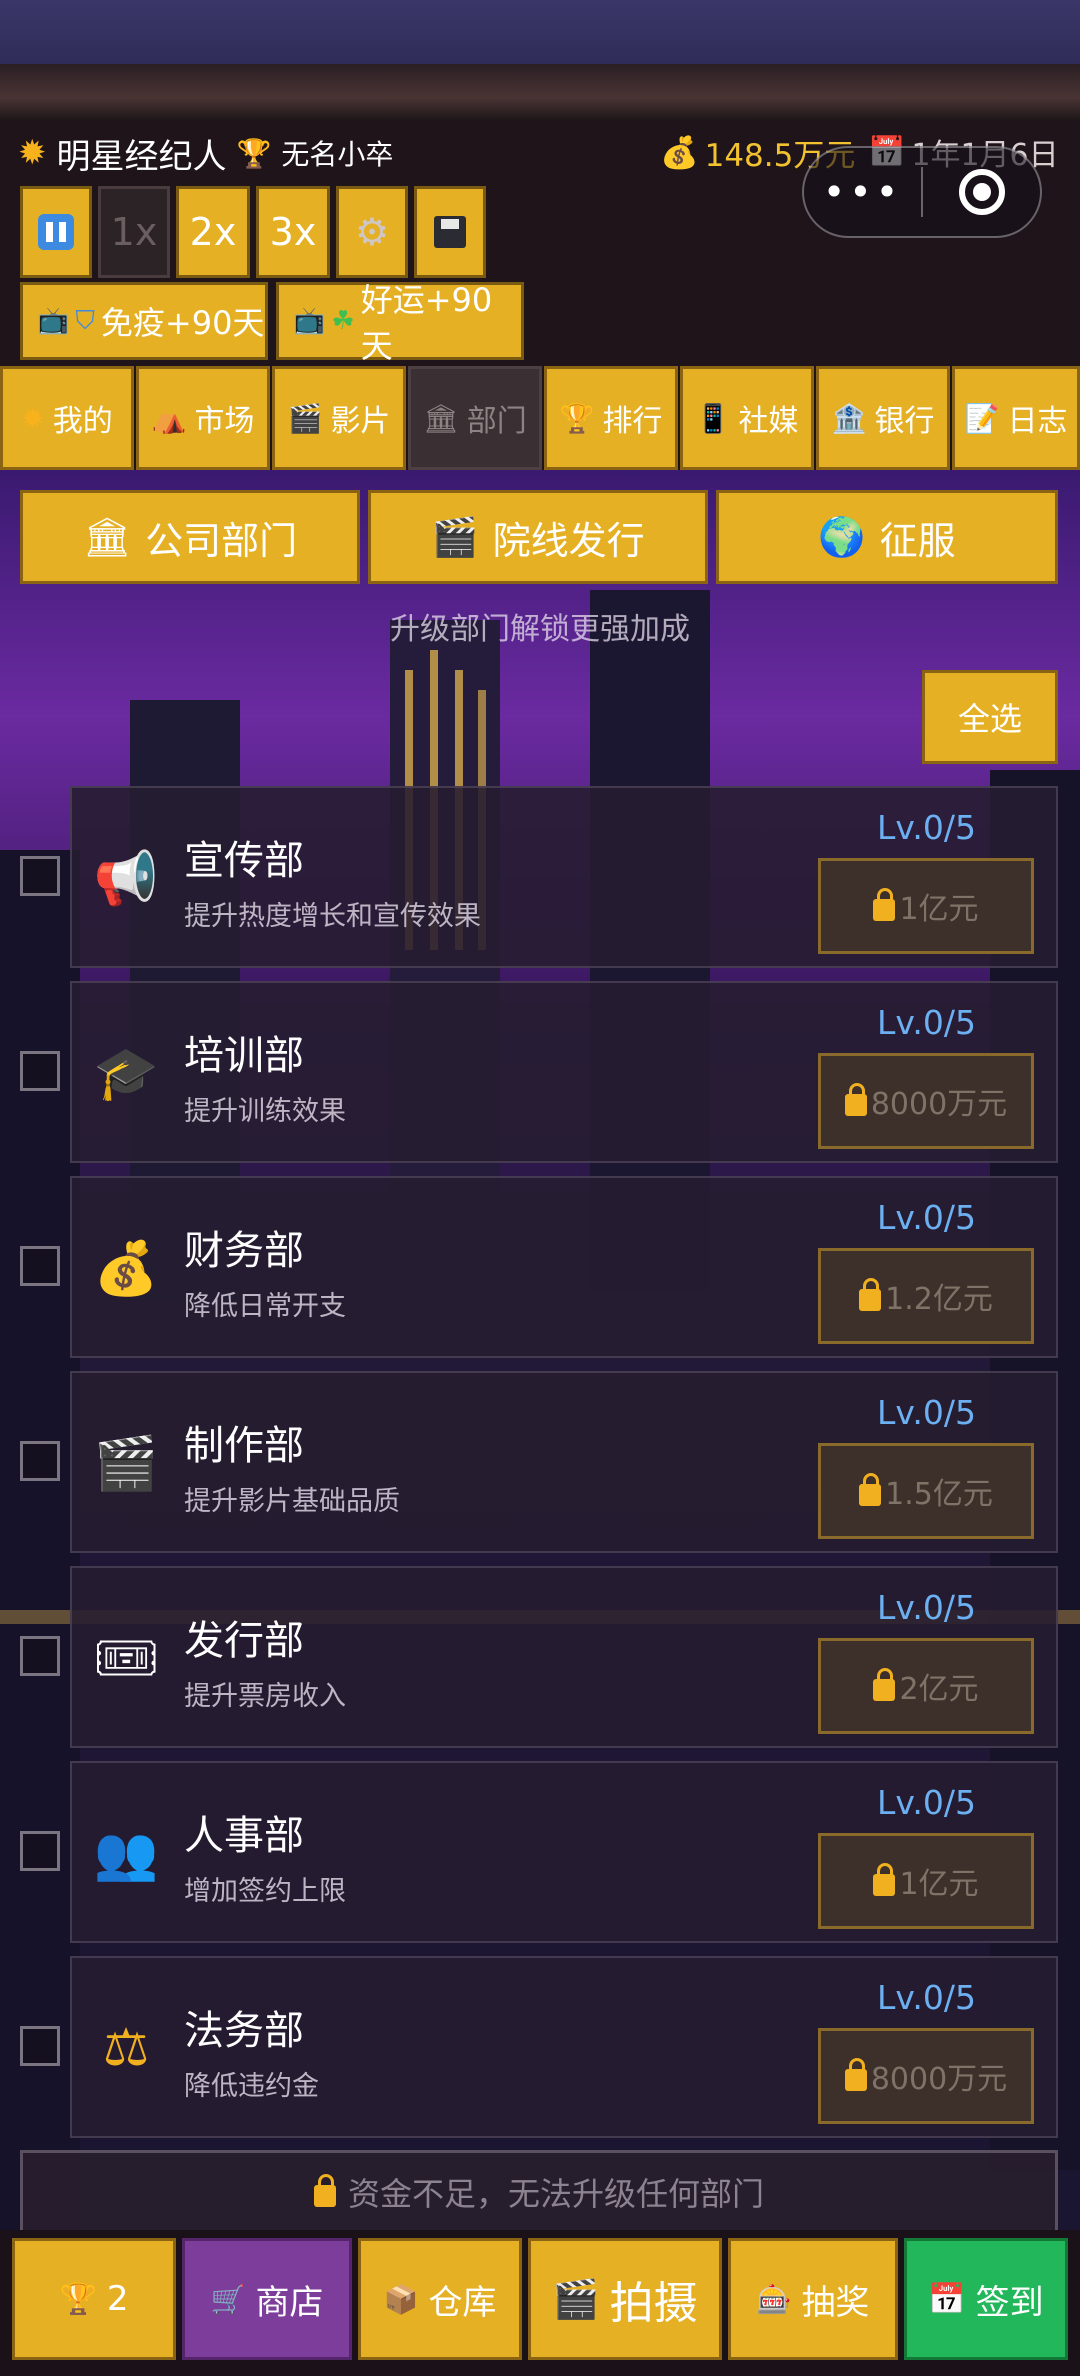  Describe the element at coordinates (939, 909) in the screenshot. I see `price-label: 1亿元` at that location.